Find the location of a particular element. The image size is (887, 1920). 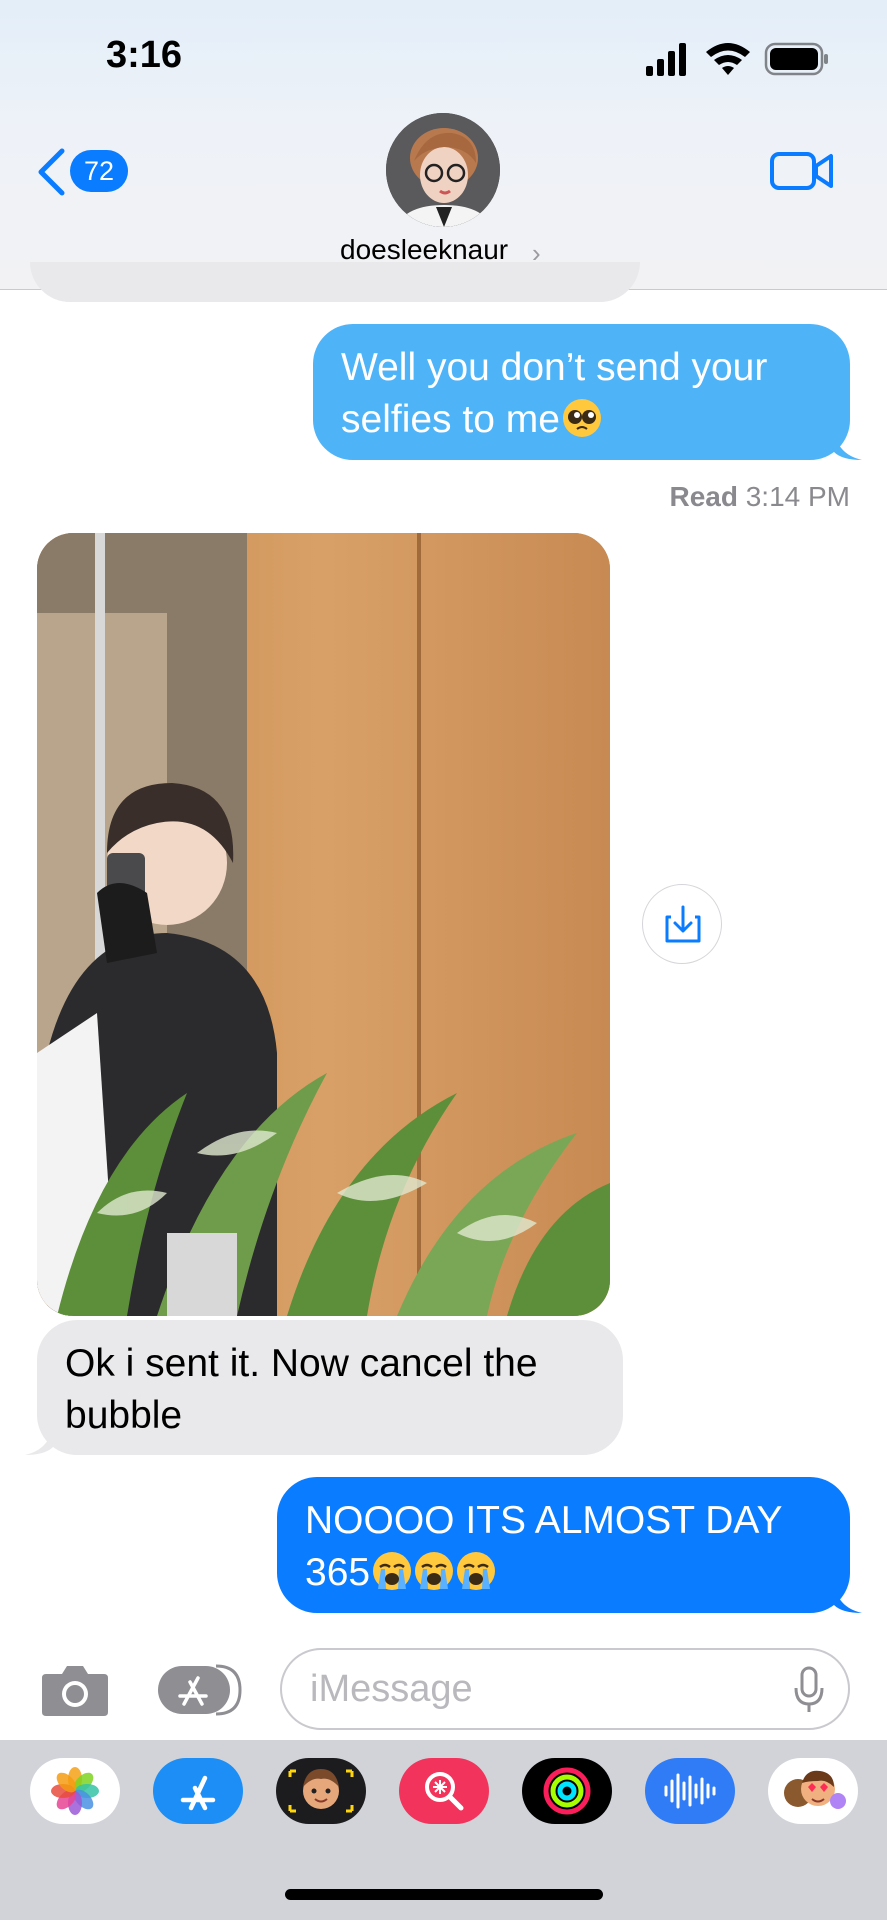

photos-app-icon is located at coordinates (75, 1791).